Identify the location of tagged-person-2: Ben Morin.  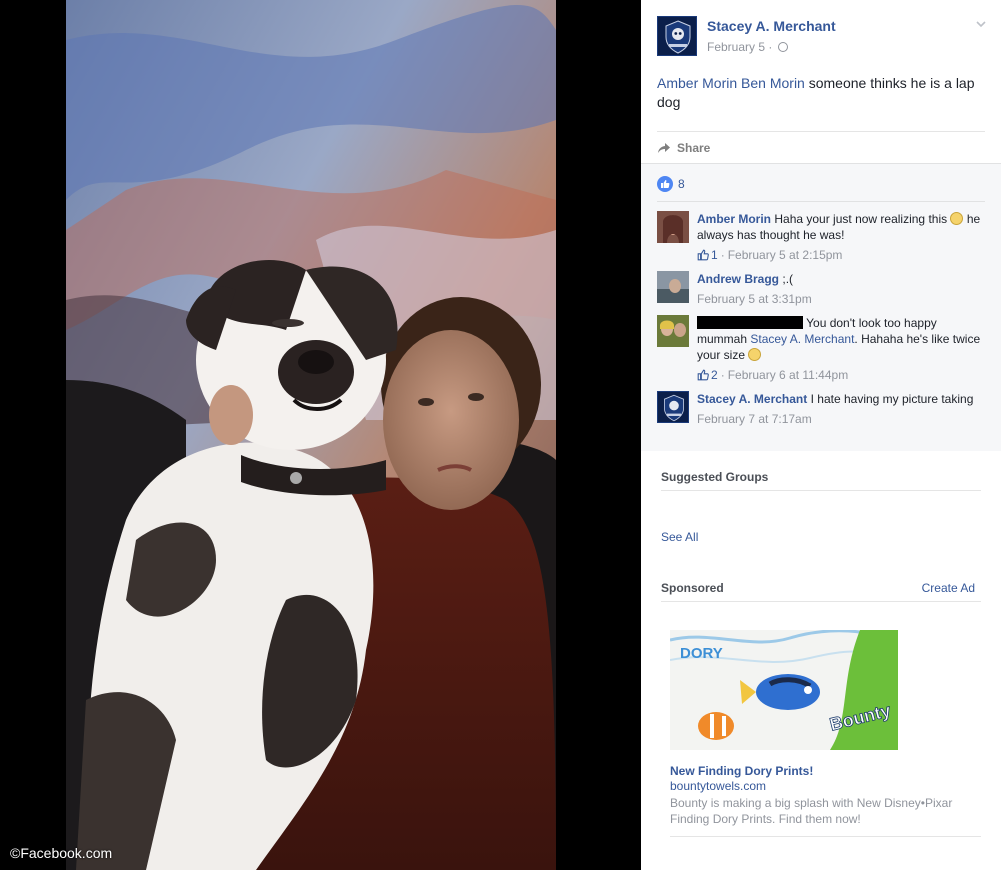
(773, 83).